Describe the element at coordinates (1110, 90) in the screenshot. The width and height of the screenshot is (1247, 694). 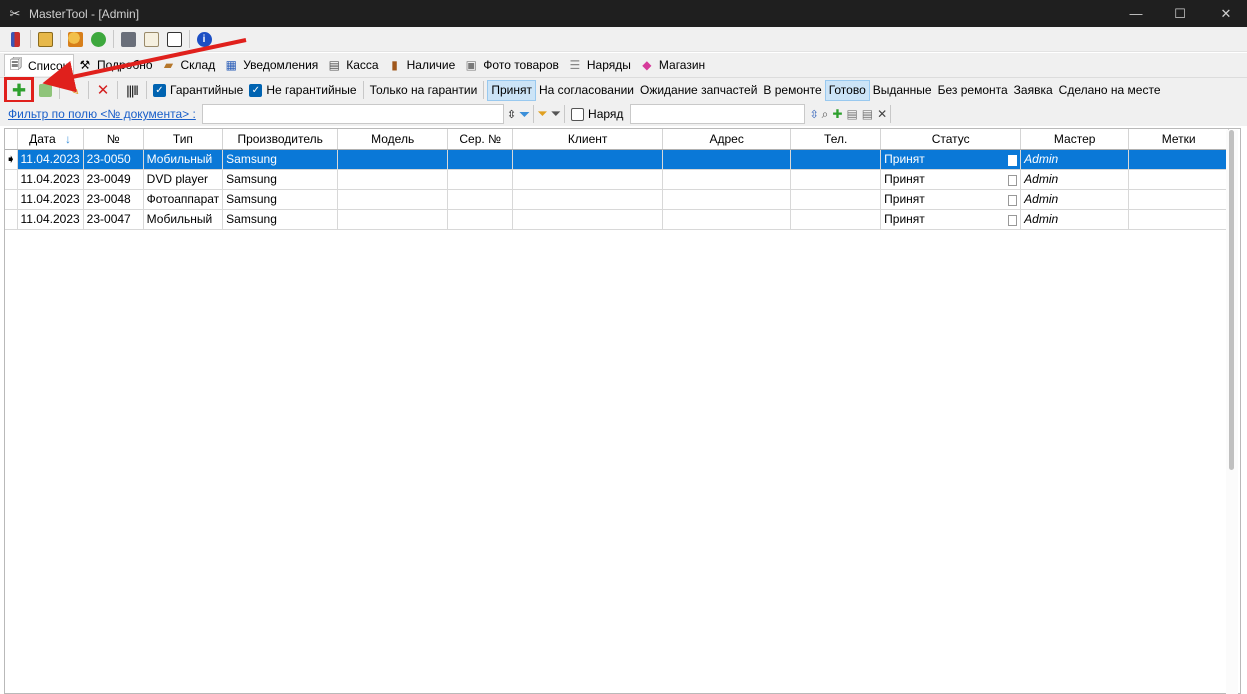
I see `status-filter-done-onsite: Сделано на месте` at that location.